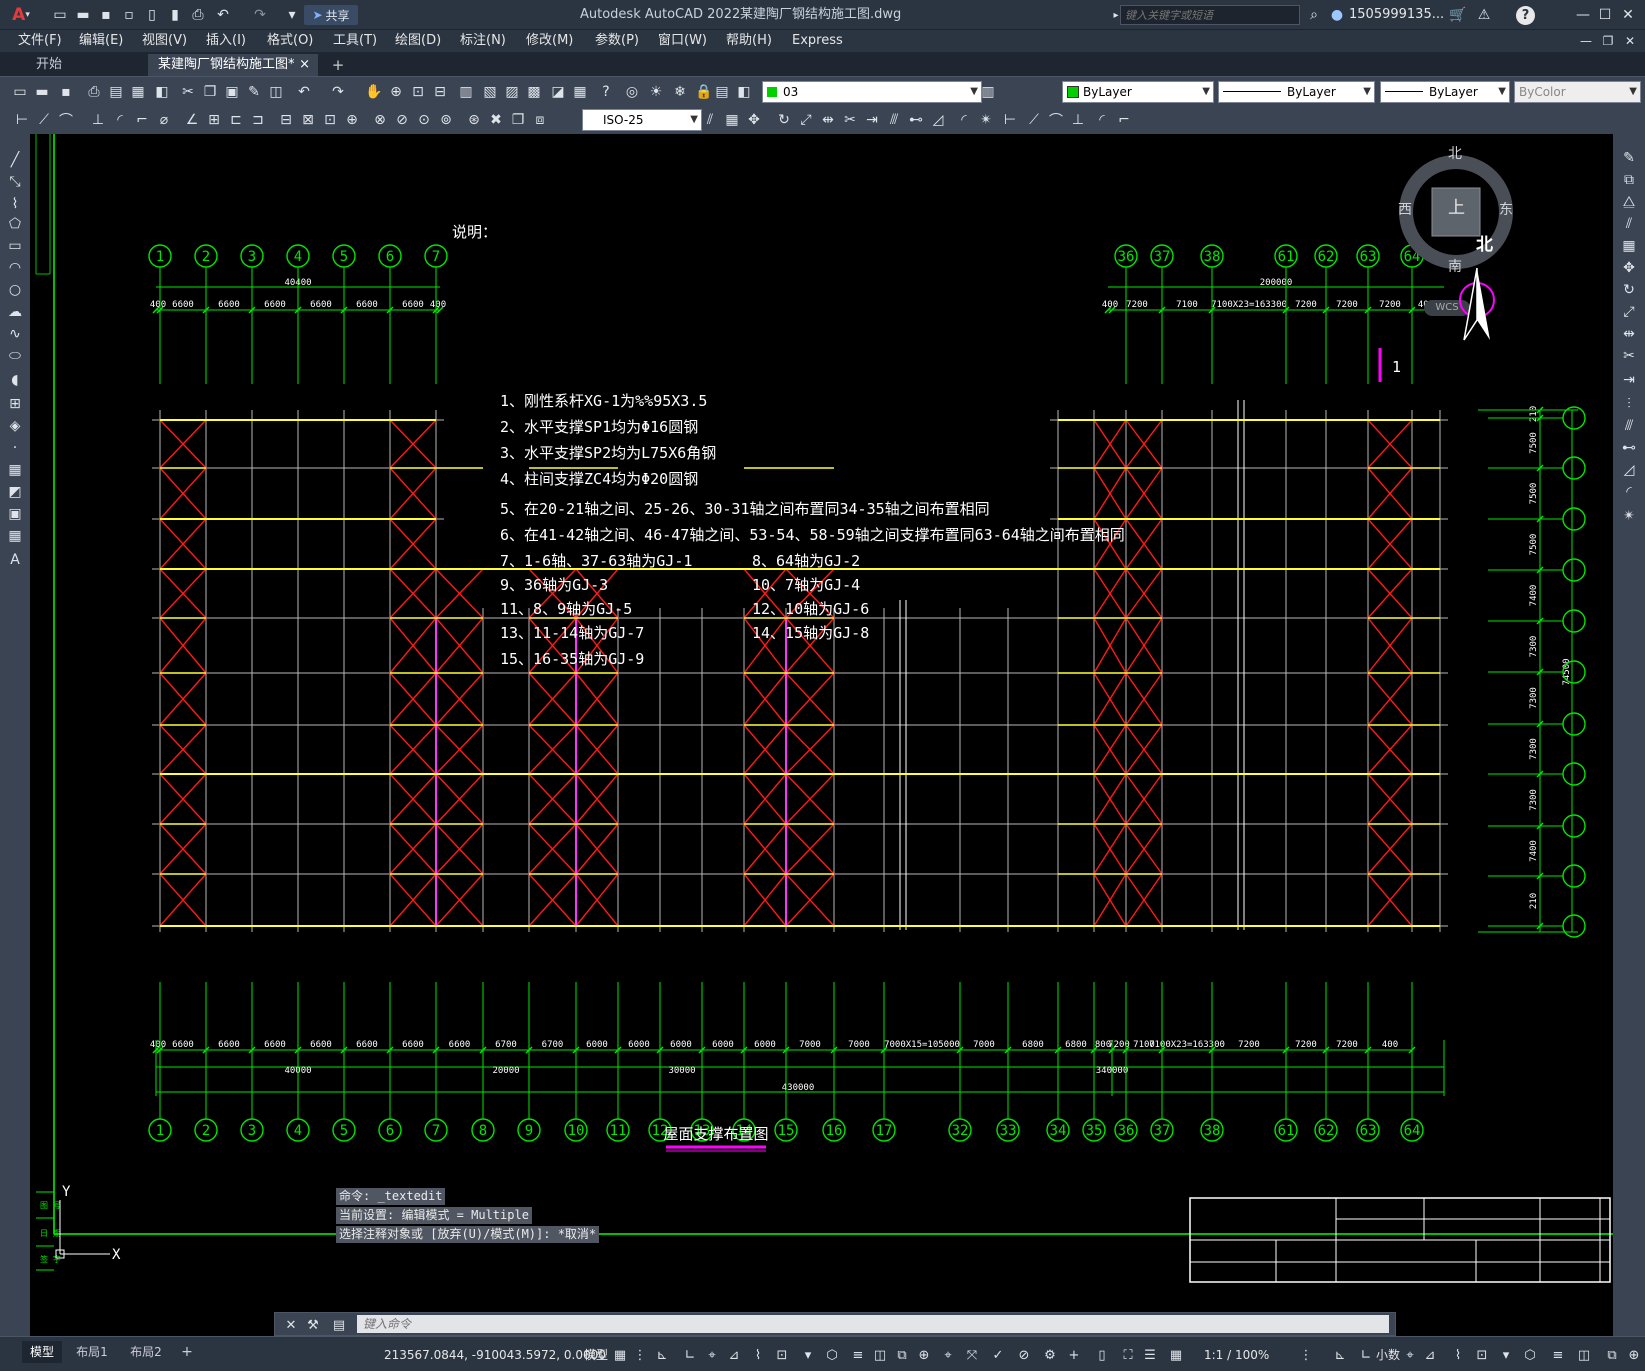 The height and width of the screenshot is (1371, 1645). I want to click on linetype-dropdown: ByLayer ▼, so click(1296, 92).